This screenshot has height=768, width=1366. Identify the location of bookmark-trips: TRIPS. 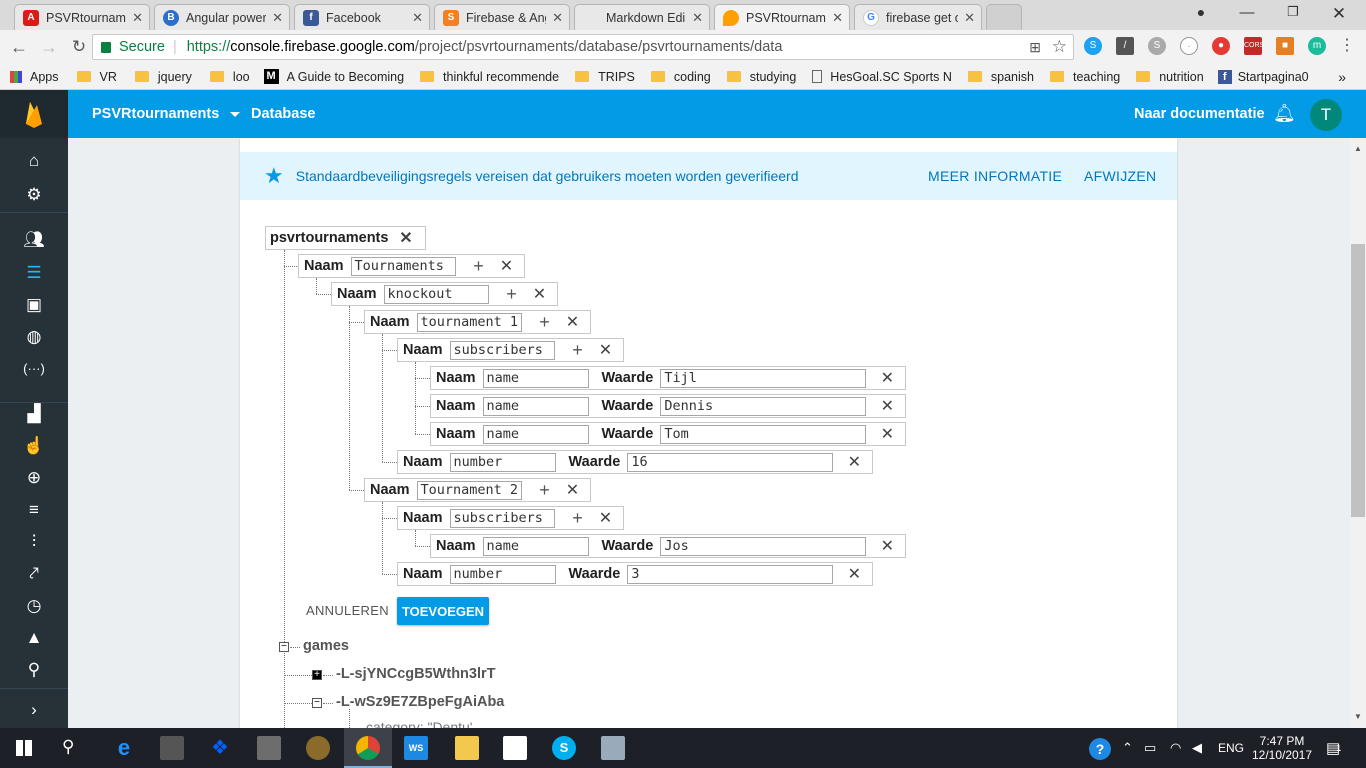
(605, 77).